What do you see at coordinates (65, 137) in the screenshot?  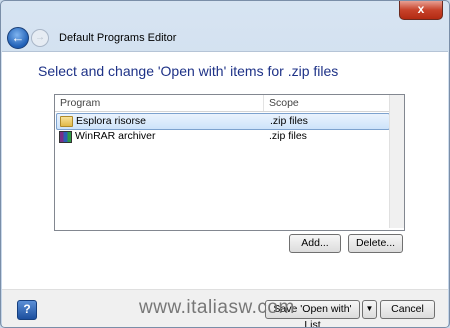 I see `winrar-icon` at bounding box center [65, 137].